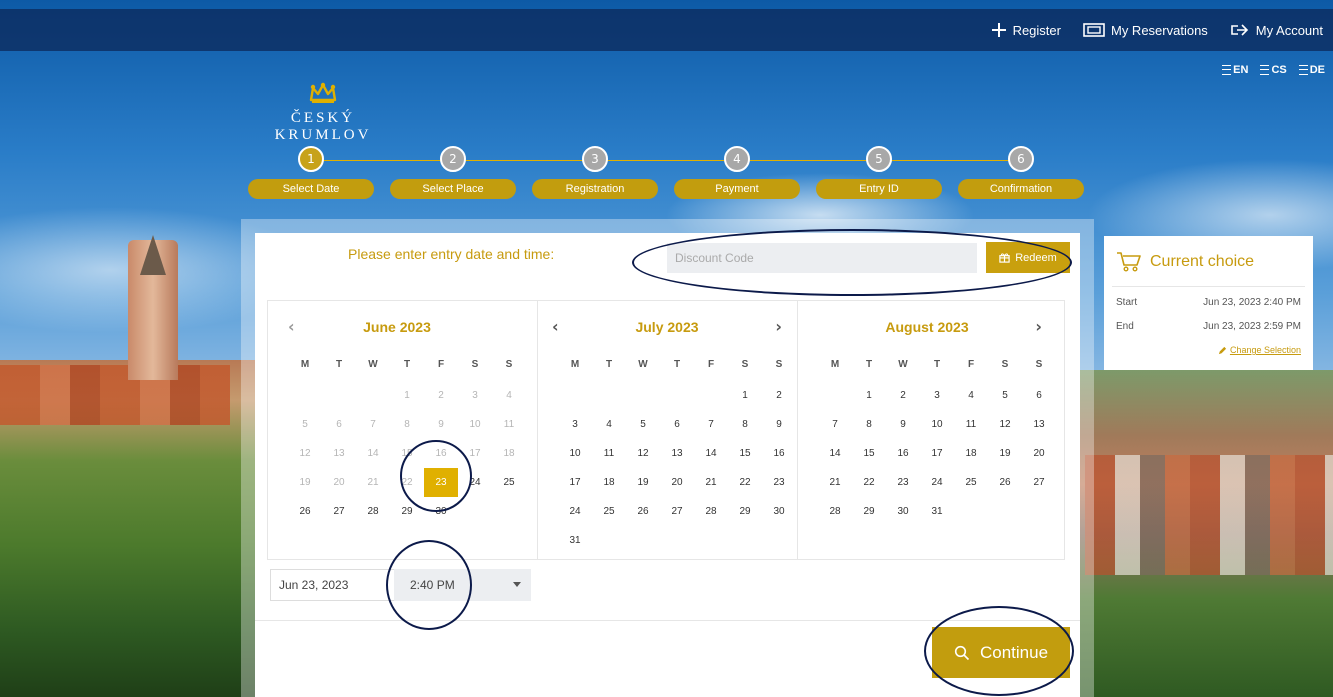 Image resolution: width=1333 pixels, height=697 pixels. I want to click on register-link: Register, so click(1026, 30).